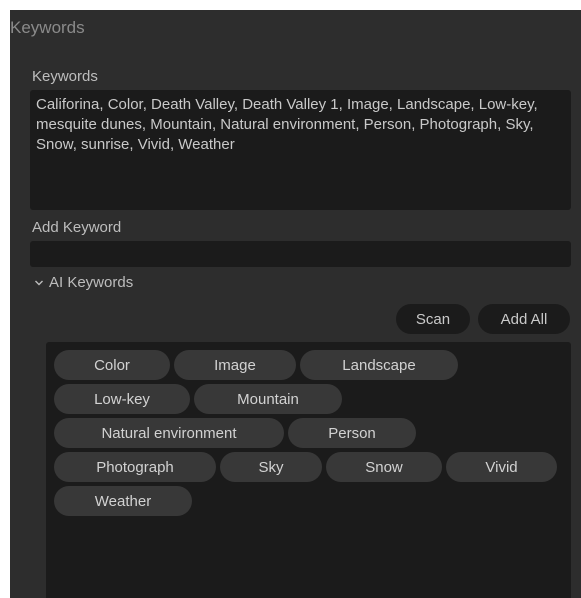  What do you see at coordinates (135, 467) in the screenshot?
I see `ai-keyword-chip: Photograph` at bounding box center [135, 467].